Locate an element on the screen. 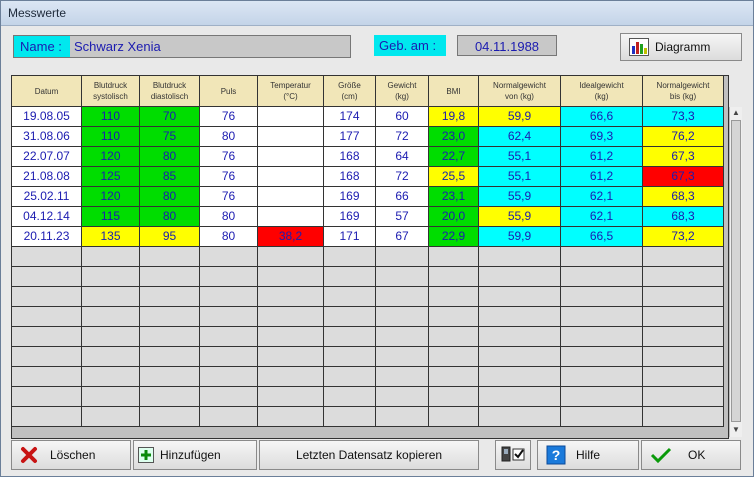 The width and height of the screenshot is (754, 477). table-cell: 169 is located at coordinates (350, 197).